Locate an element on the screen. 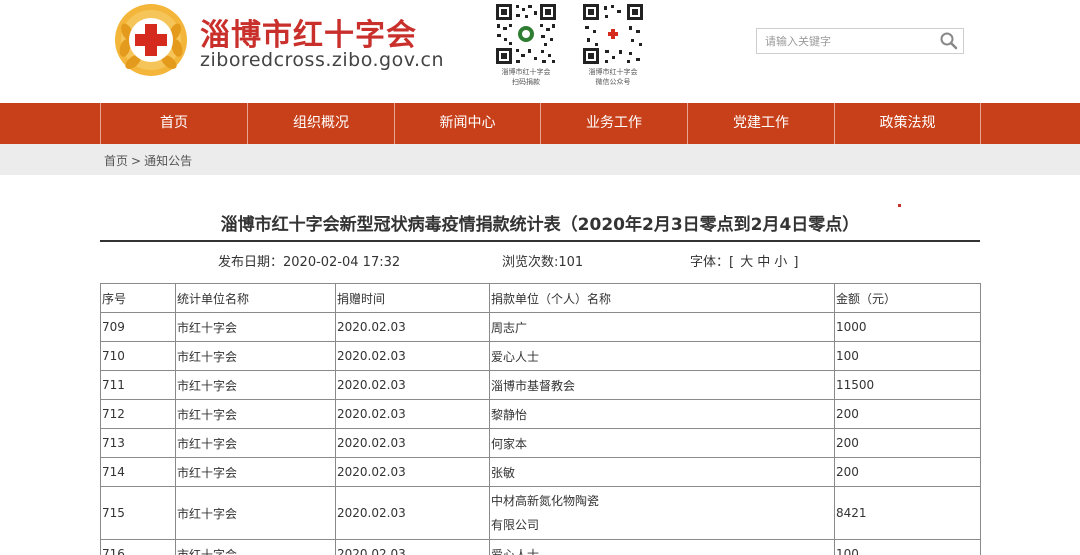  cell-amount: 11500 is located at coordinates (907, 385).